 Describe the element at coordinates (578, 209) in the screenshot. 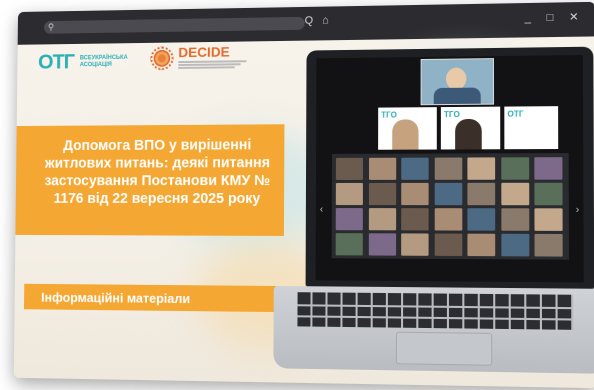

I see `gallery-next-icon: ›` at that location.